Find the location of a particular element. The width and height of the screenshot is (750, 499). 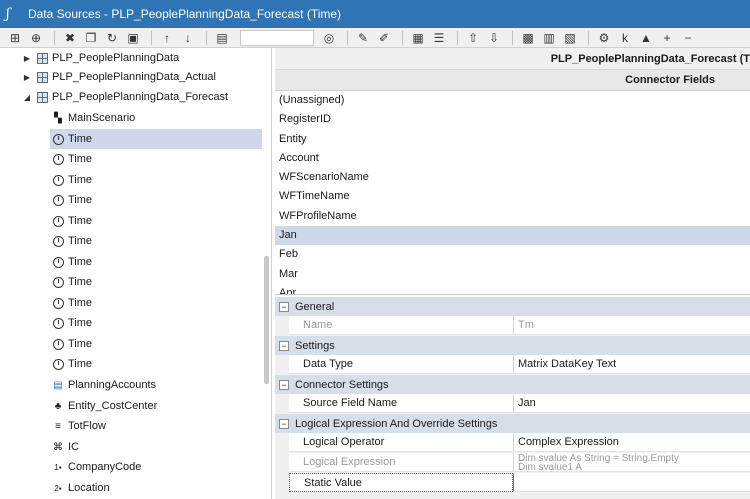

chart-icon: ▧ is located at coordinates (570, 38).